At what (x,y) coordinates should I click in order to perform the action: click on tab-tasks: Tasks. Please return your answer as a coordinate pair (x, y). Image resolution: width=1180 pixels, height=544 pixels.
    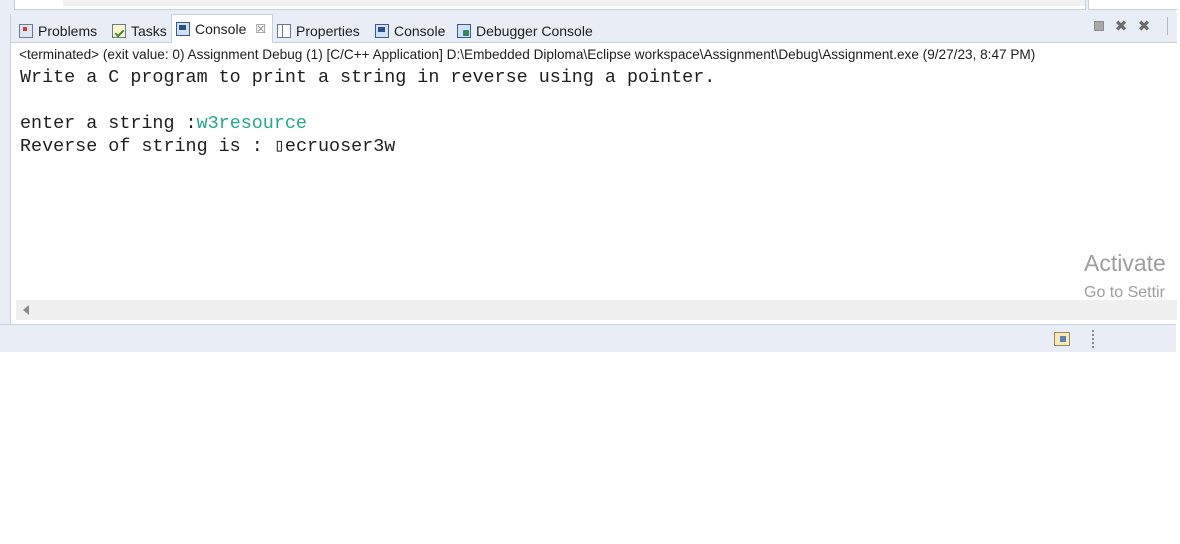
    Looking at the image, I should click on (139, 31).